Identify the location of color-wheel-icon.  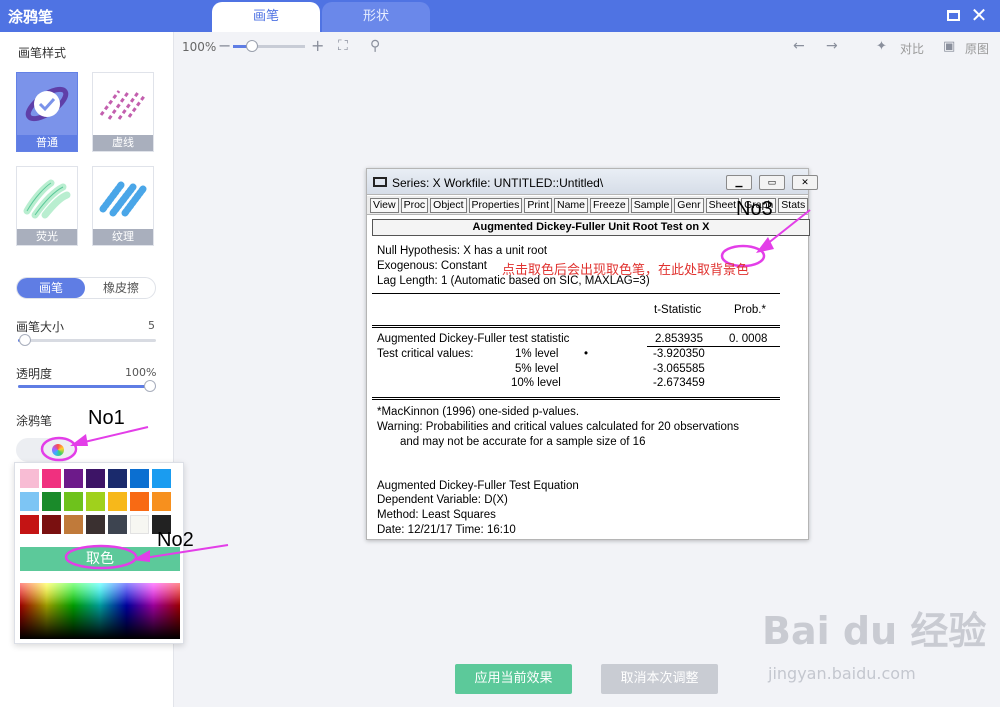
(58, 450).